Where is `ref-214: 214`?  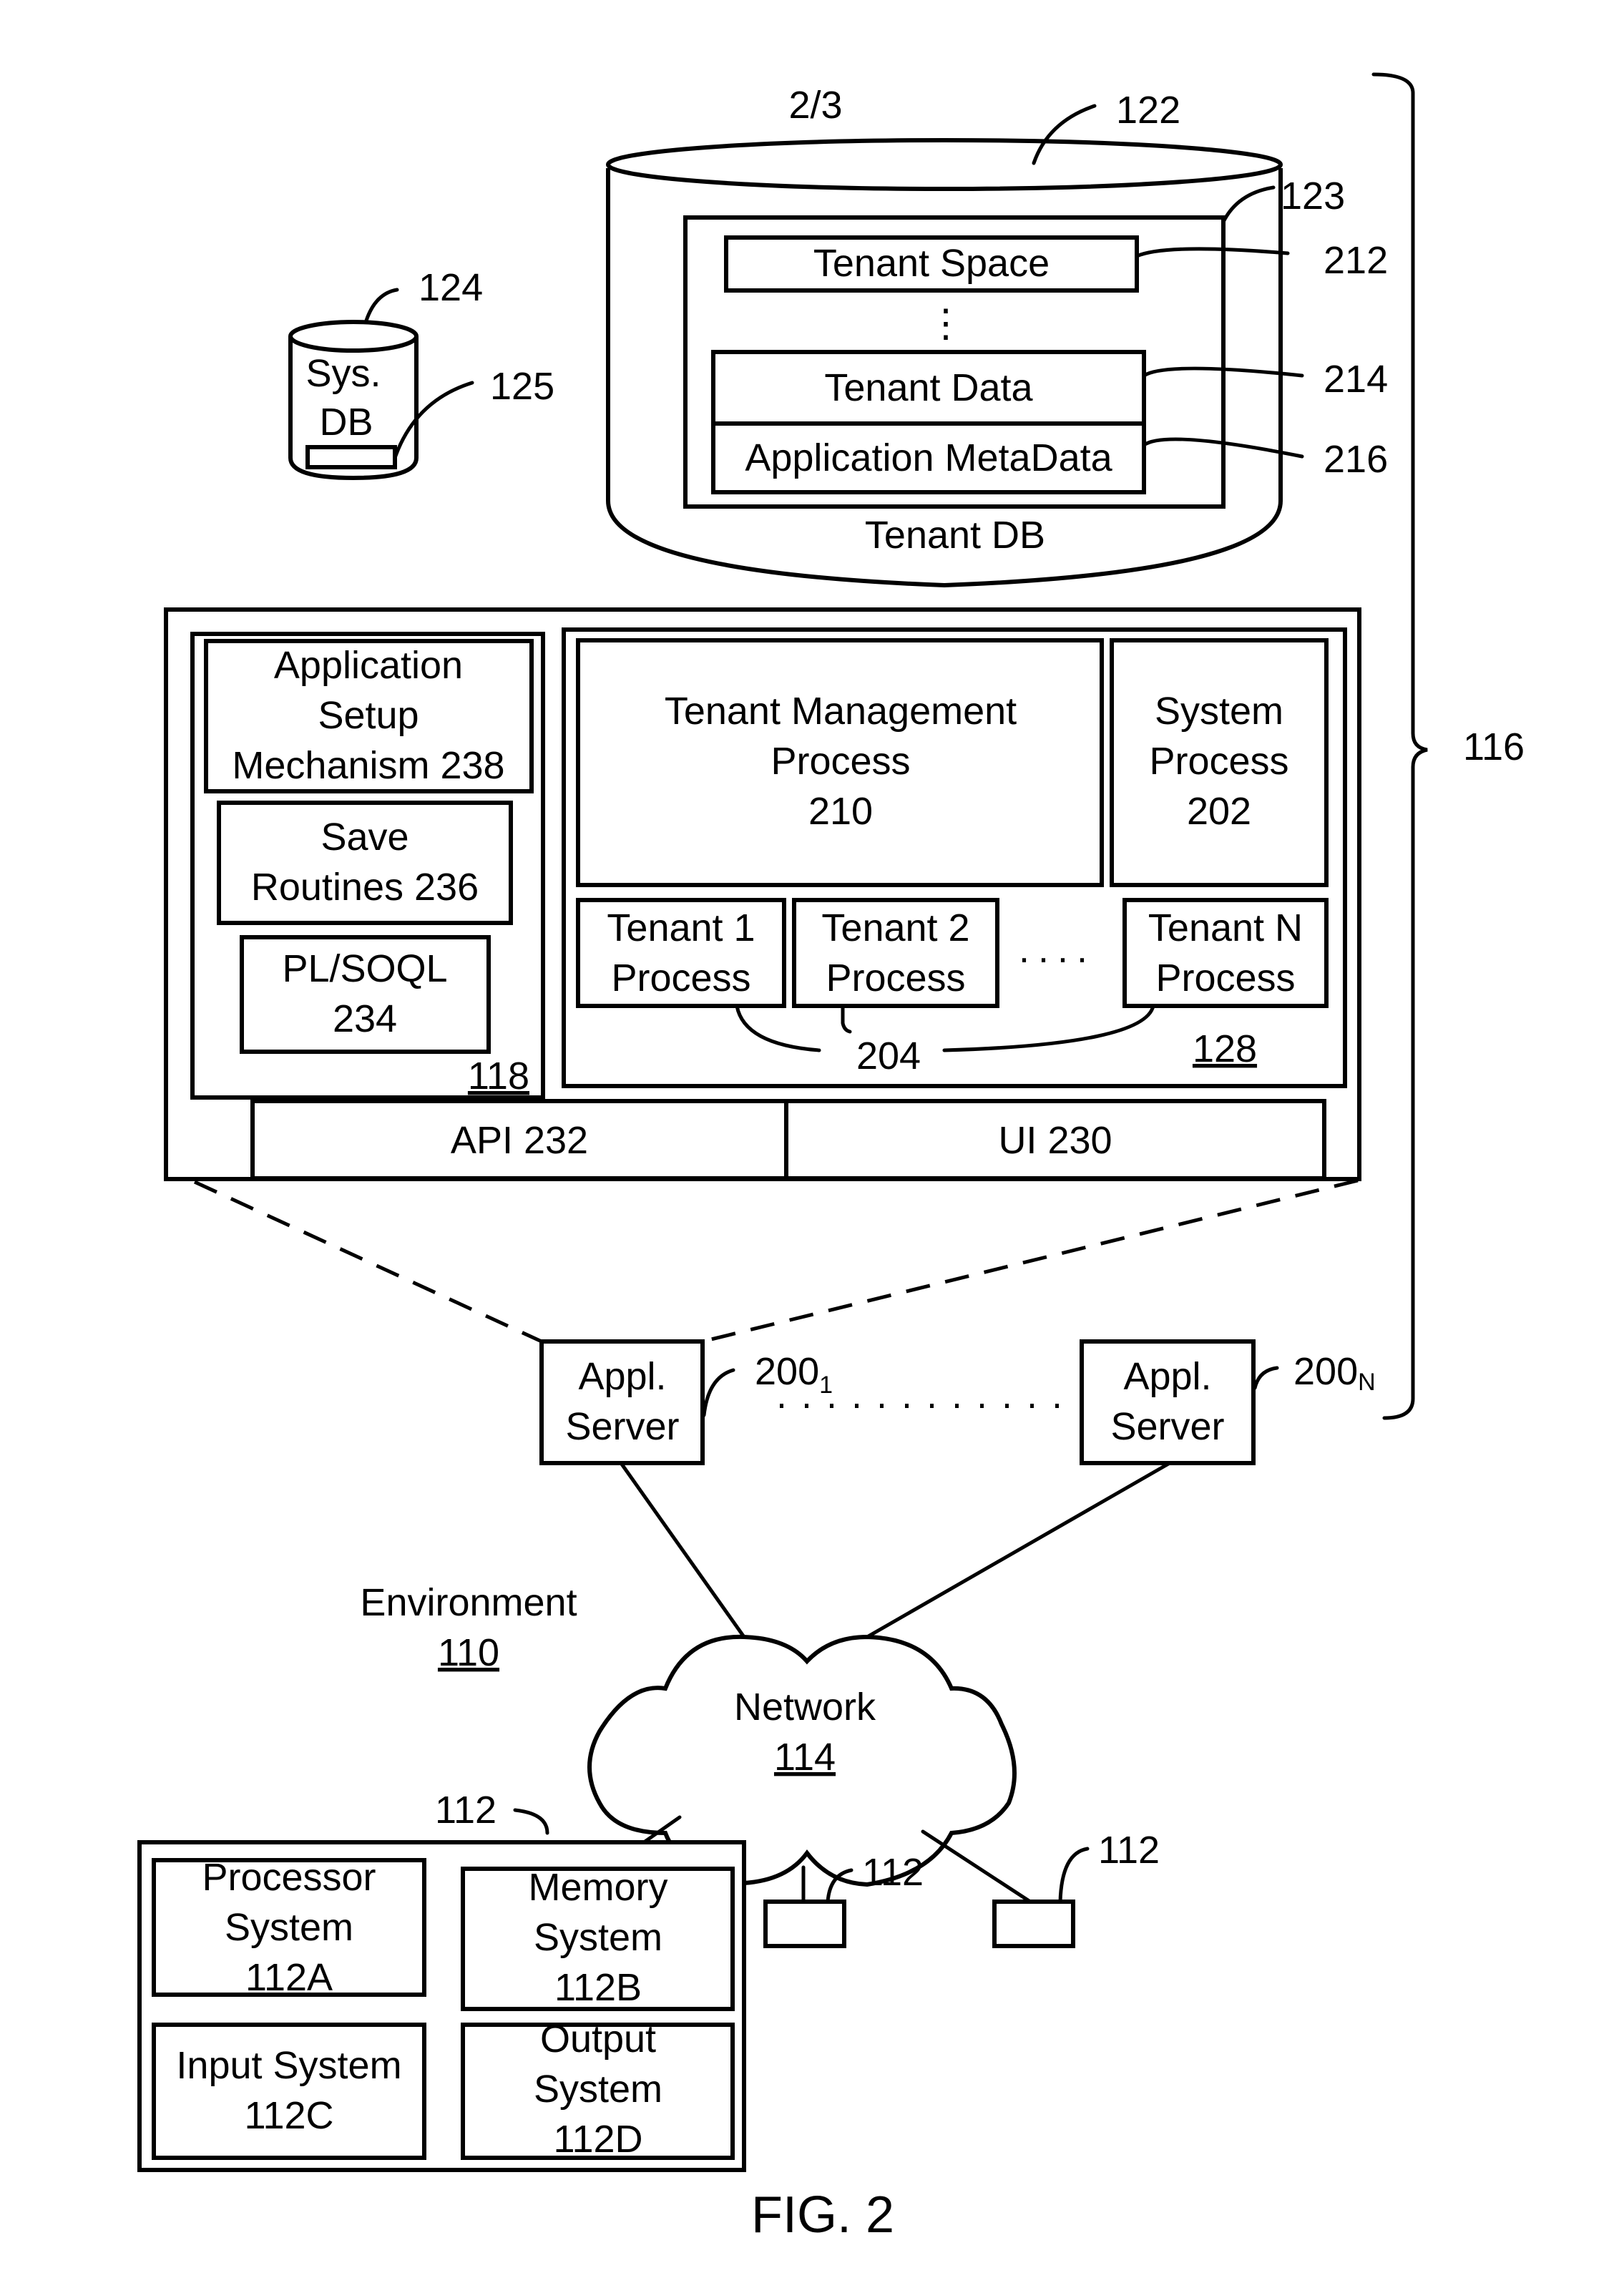 ref-214: 214 is located at coordinates (1356, 379).